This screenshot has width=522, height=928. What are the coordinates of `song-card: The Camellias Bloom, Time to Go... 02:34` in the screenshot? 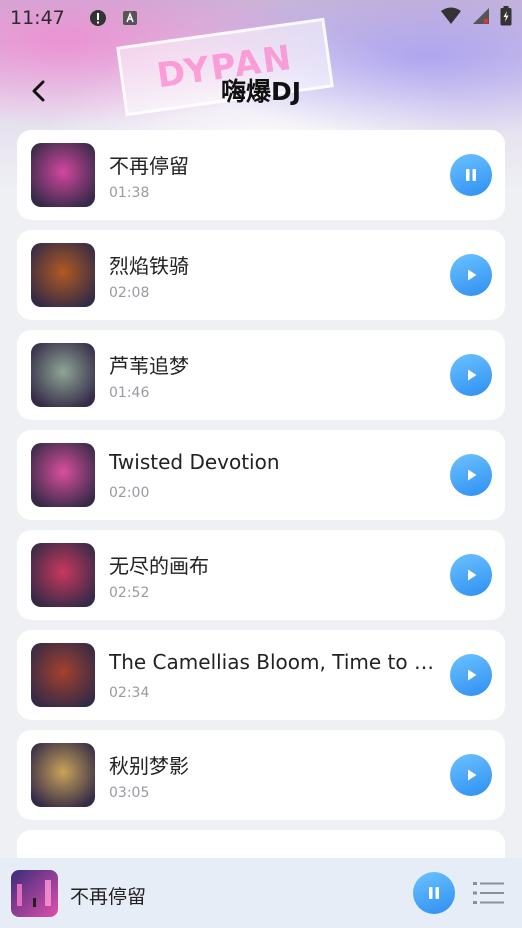 It's located at (261, 675).